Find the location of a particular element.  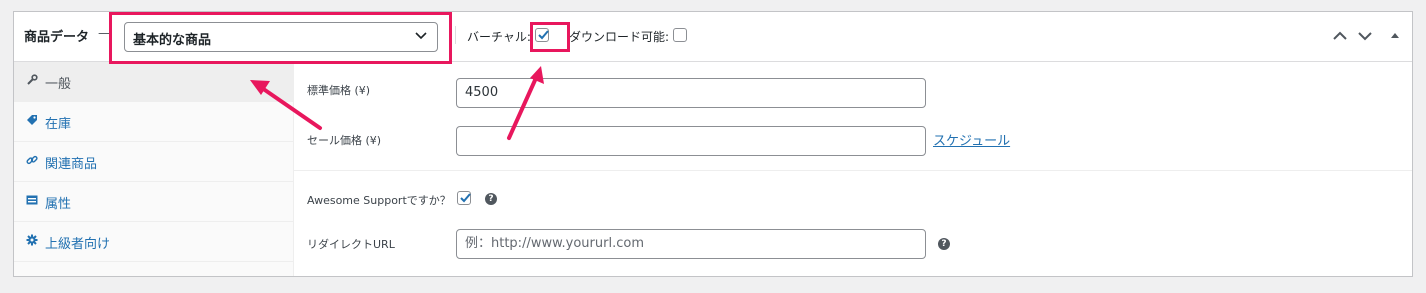

regular-price-label: 標準価格 (¥) is located at coordinates (339, 90).